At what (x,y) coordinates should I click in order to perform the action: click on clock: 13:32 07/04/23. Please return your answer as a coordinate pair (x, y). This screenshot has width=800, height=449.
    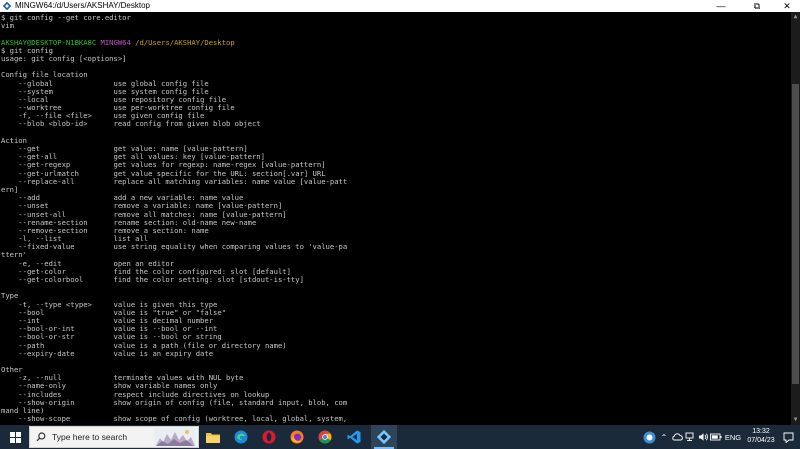
    Looking at the image, I should click on (761, 436).